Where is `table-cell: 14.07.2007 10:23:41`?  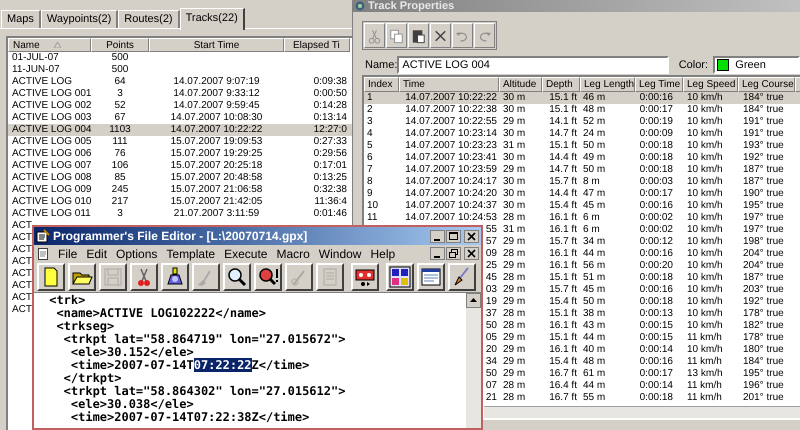 table-cell: 14.07.2007 10:23:41 is located at coordinates (451, 157).